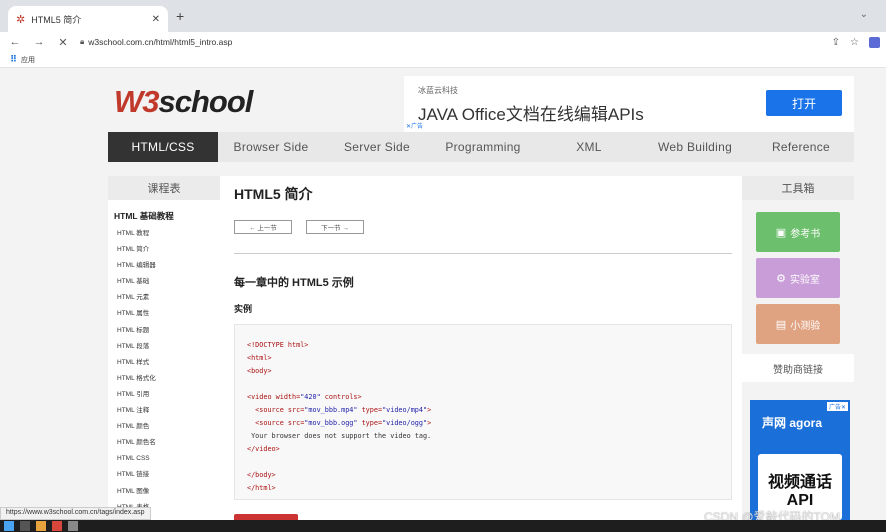 This screenshot has height=532, width=886. I want to click on sidebar-link: HTML 元素, so click(168, 298).